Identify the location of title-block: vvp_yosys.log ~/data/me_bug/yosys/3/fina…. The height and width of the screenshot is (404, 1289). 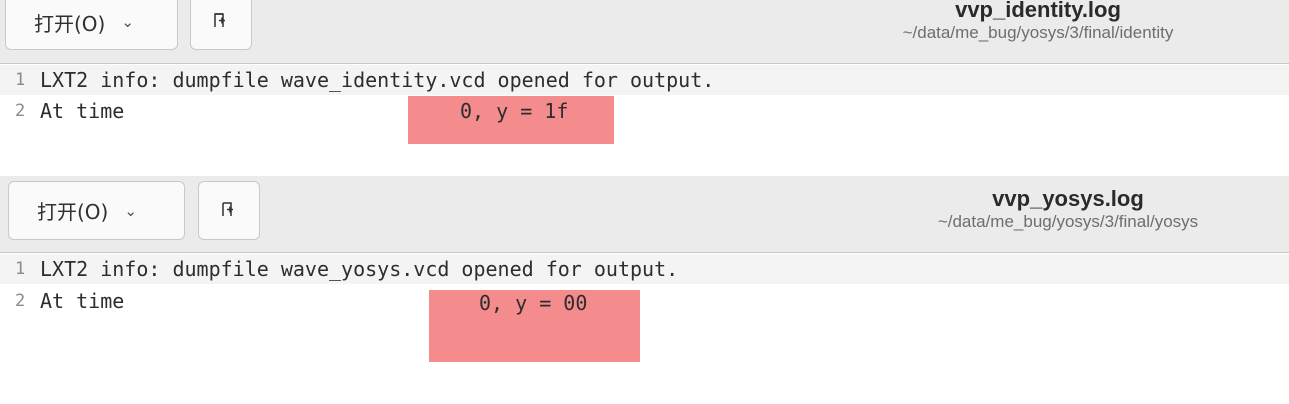
(1068, 210).